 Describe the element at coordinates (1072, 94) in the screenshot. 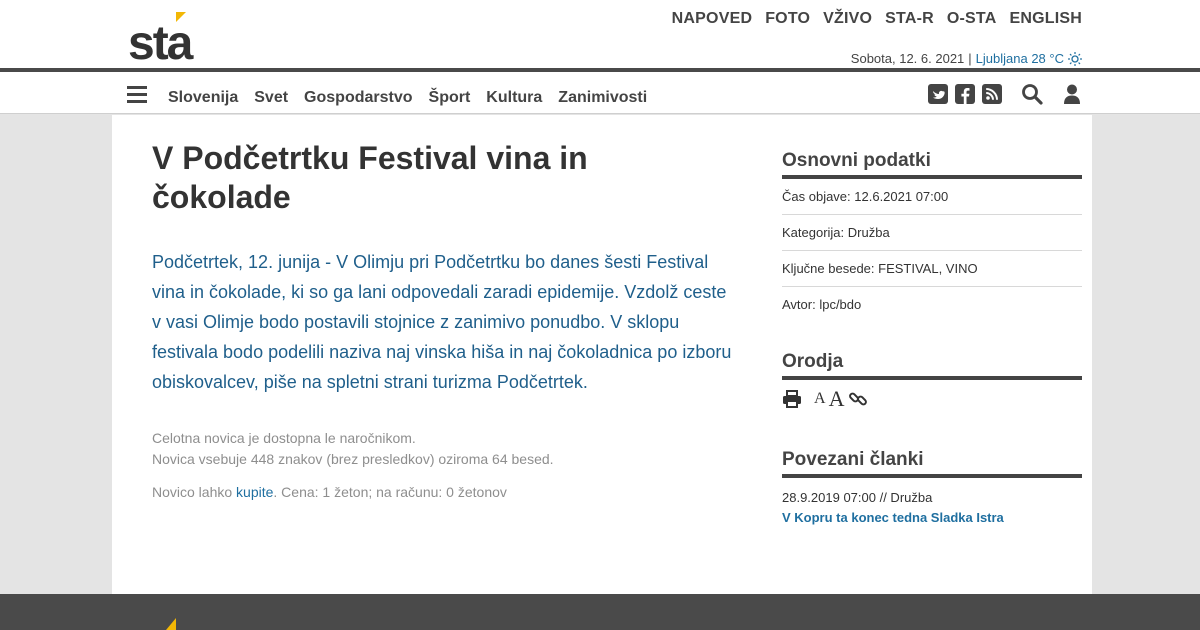

I see `user-icon` at that location.